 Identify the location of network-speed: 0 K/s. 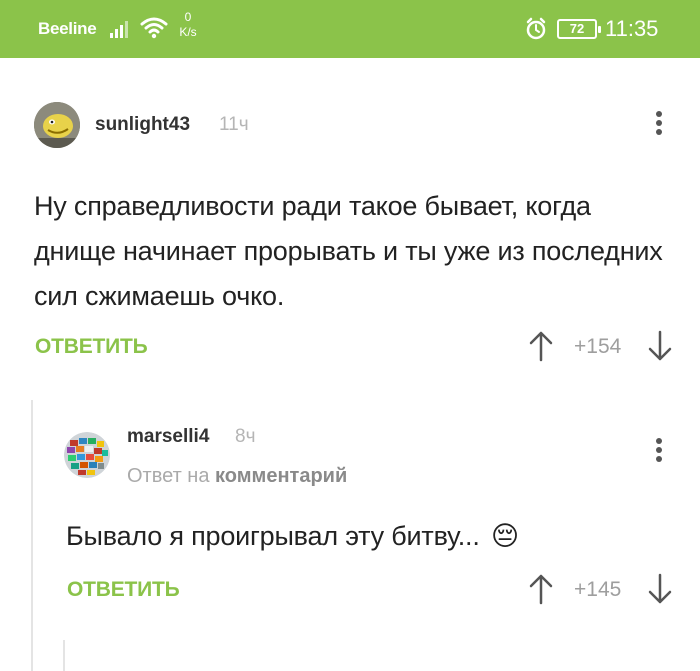
(188, 25).